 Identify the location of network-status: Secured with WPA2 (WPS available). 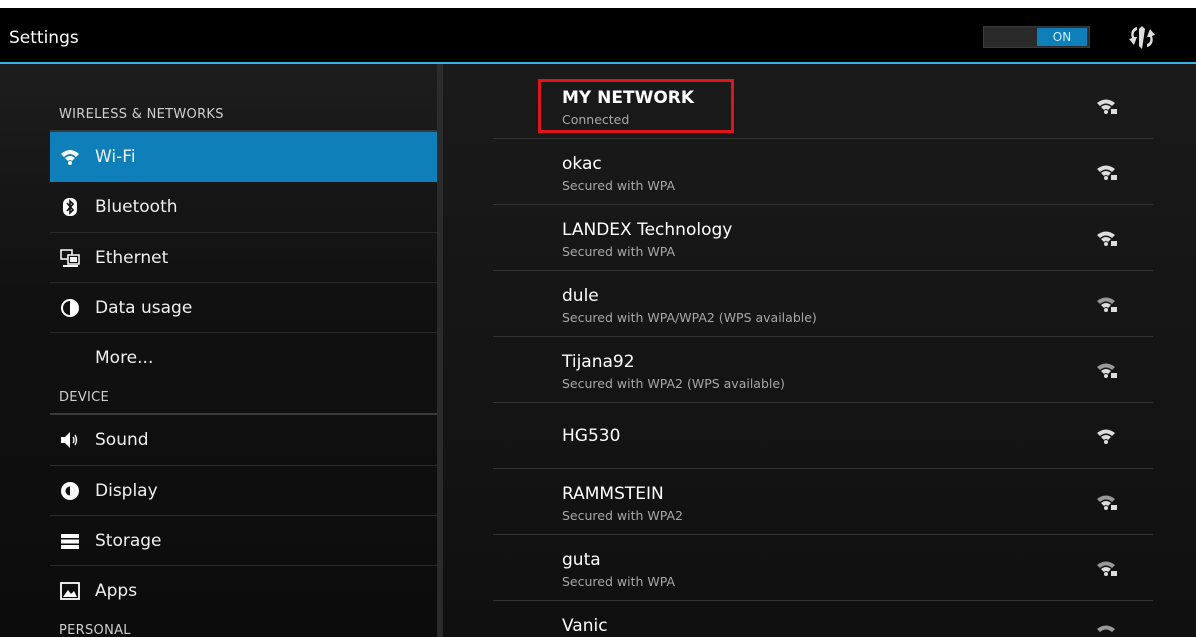
(673, 383).